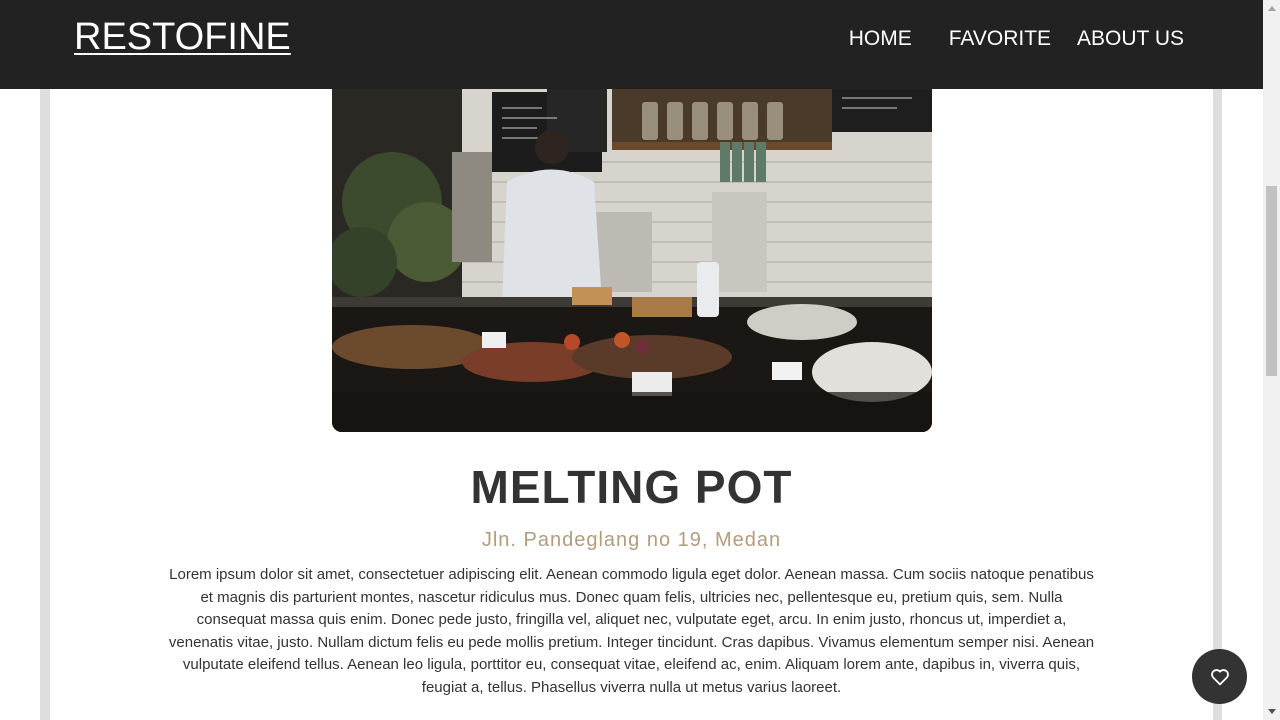 The image size is (1280, 720). What do you see at coordinates (631, 44) in the screenshot?
I see `app-header: RESTOFINE HOME FAVORITE ABOUT US` at bounding box center [631, 44].